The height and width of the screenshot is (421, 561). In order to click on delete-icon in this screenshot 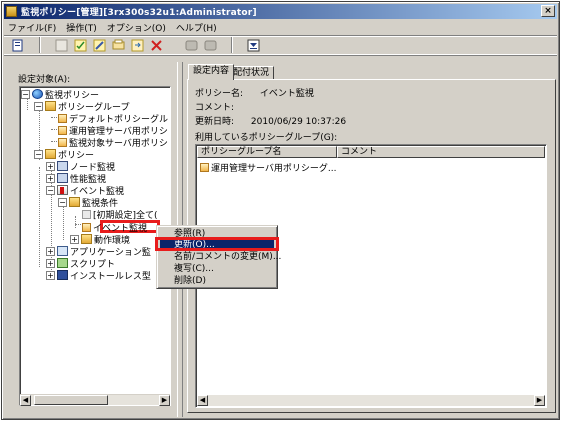, I will do `click(156, 45)`.